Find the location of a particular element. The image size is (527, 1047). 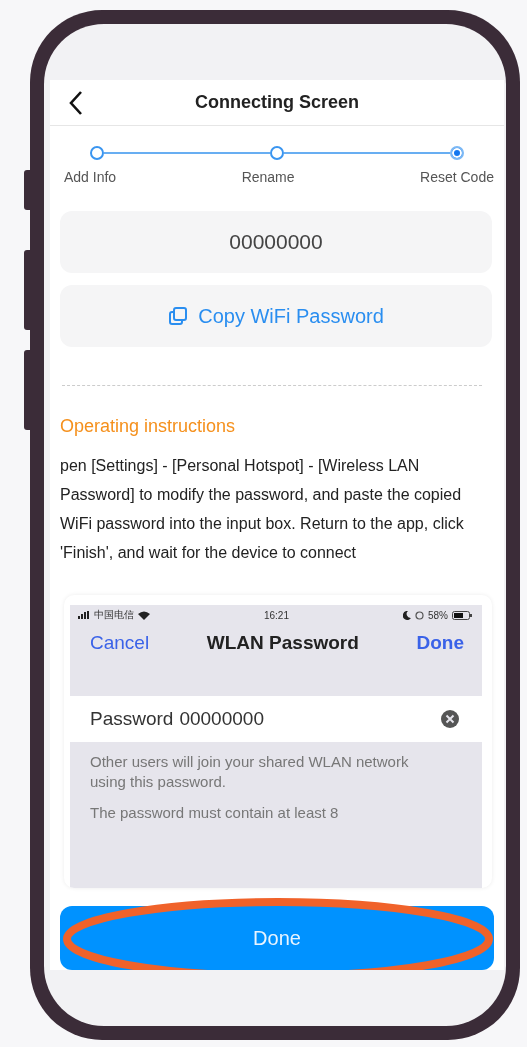

hint-text: The password must contain at least 8 is located at coordinates (214, 813).